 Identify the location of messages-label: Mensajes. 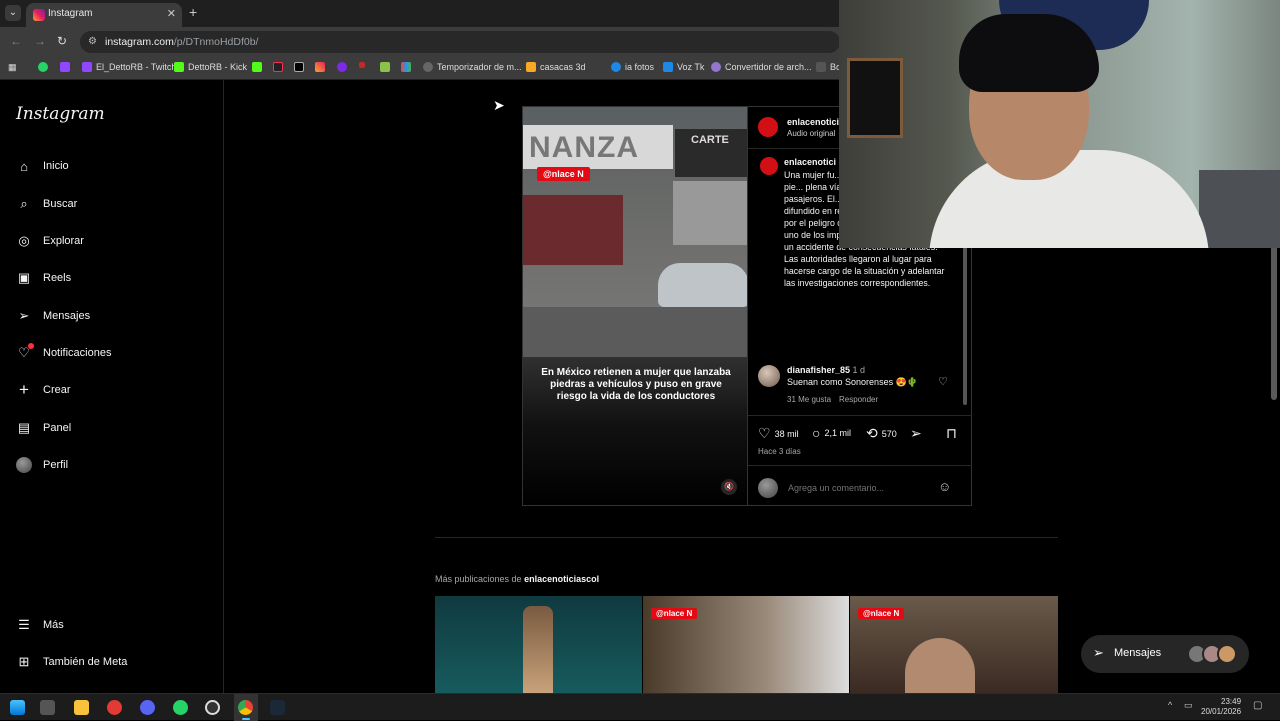
(1138, 653).